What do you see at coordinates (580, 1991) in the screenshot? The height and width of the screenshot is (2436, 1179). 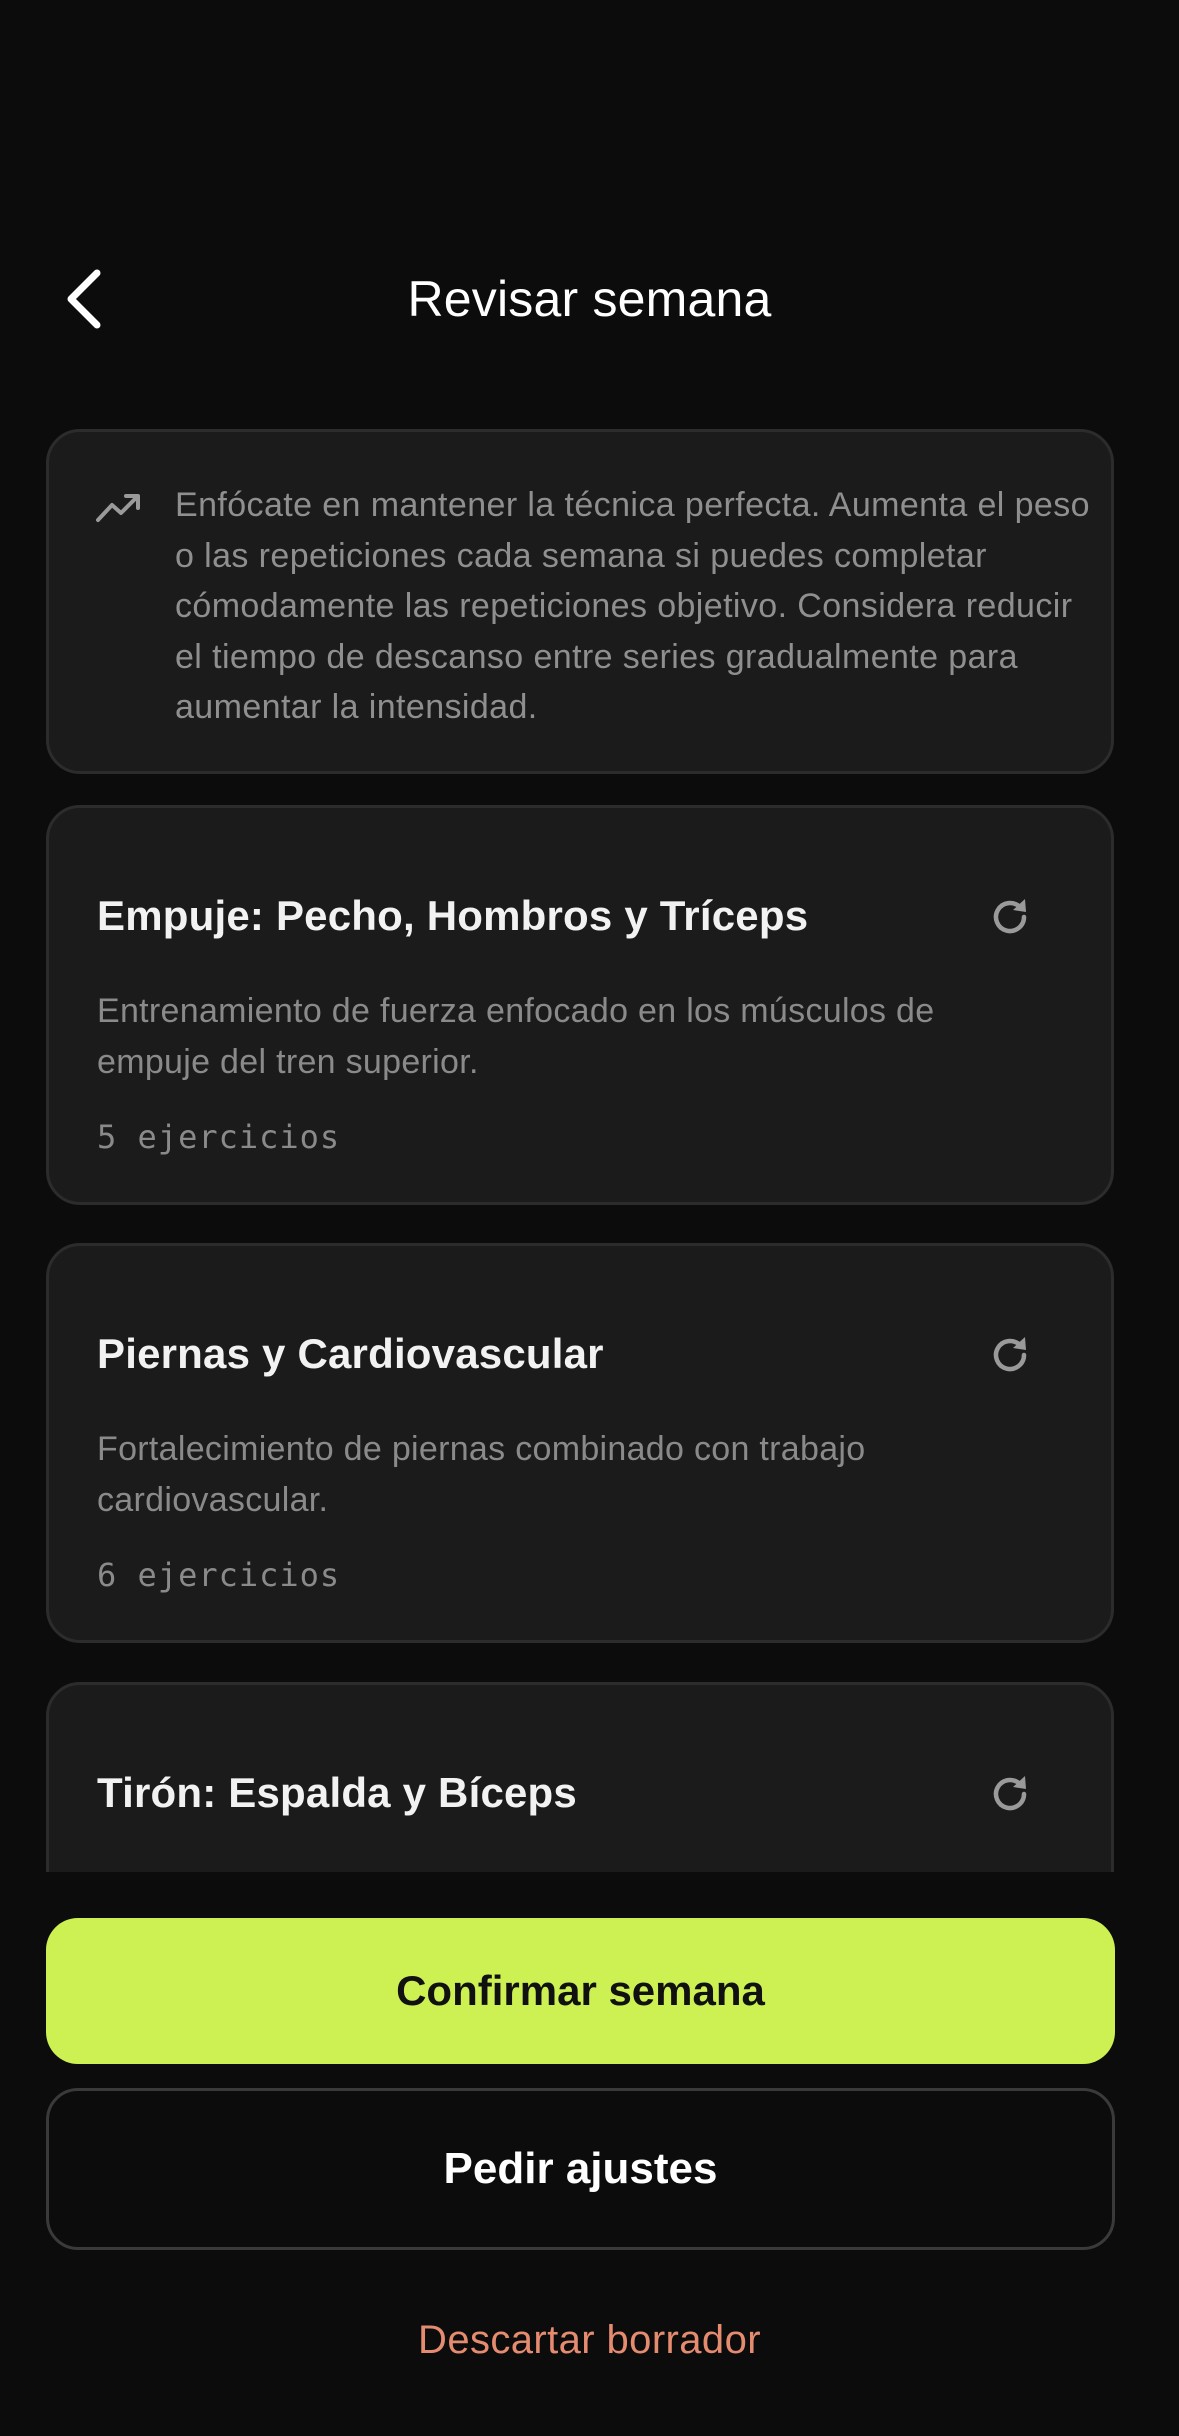 I see `confirm-week-button: Confirmar semana` at bounding box center [580, 1991].